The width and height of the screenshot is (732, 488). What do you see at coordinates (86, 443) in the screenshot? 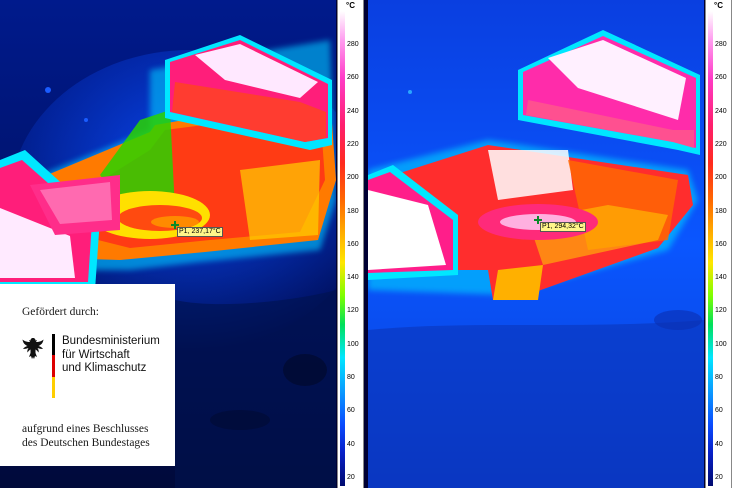
I see `resolution-line: des Deutschen Bundestages` at bounding box center [86, 443].